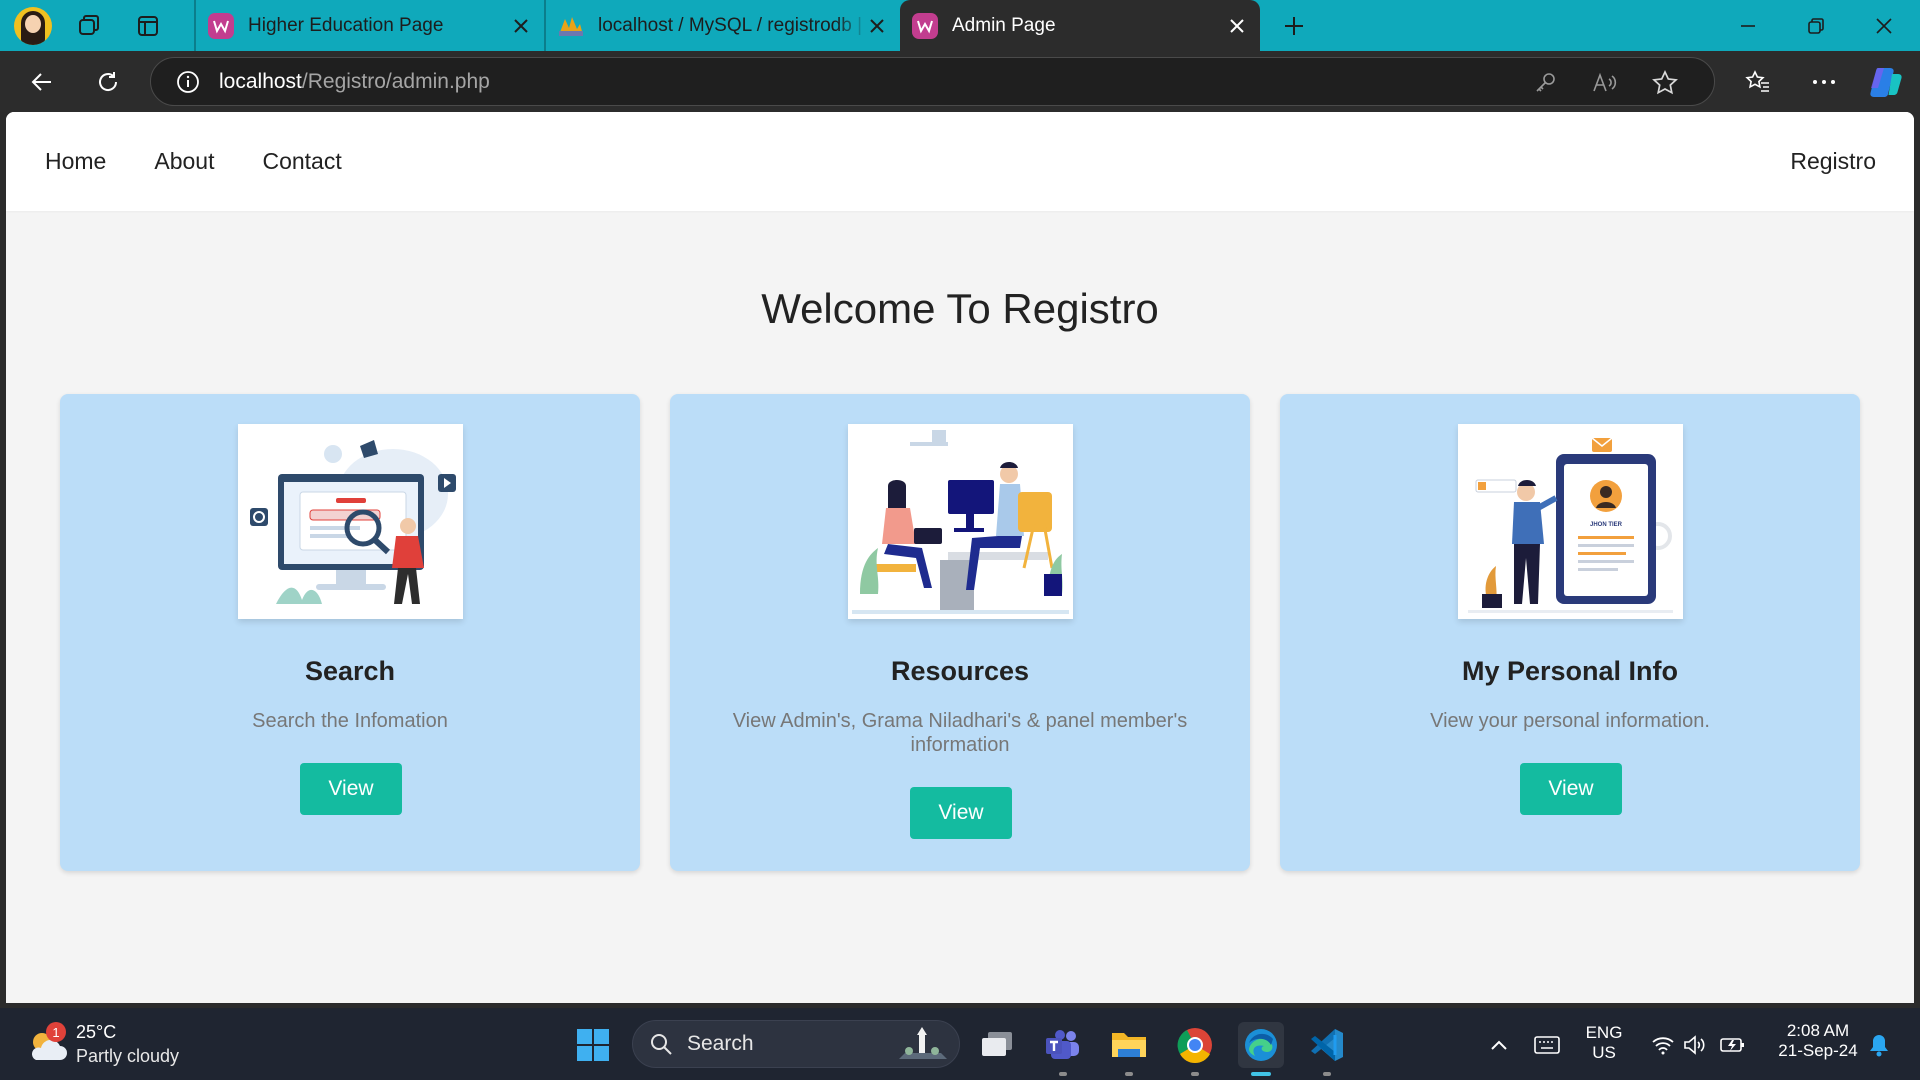 The image size is (1920, 1080). What do you see at coordinates (350, 671) in the screenshot?
I see `card-title: Search` at bounding box center [350, 671].